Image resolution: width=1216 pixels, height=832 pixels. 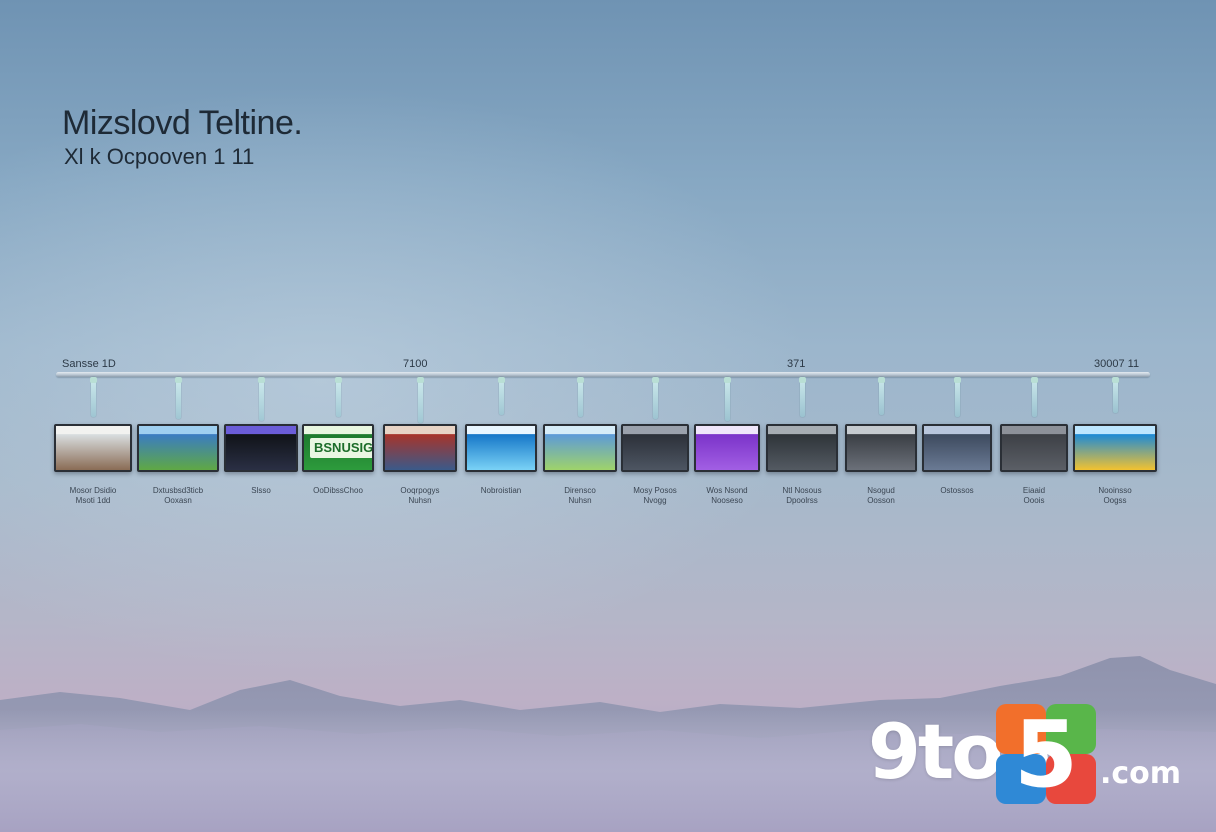 I want to click on year-label-2: 7100, so click(x=415, y=364).